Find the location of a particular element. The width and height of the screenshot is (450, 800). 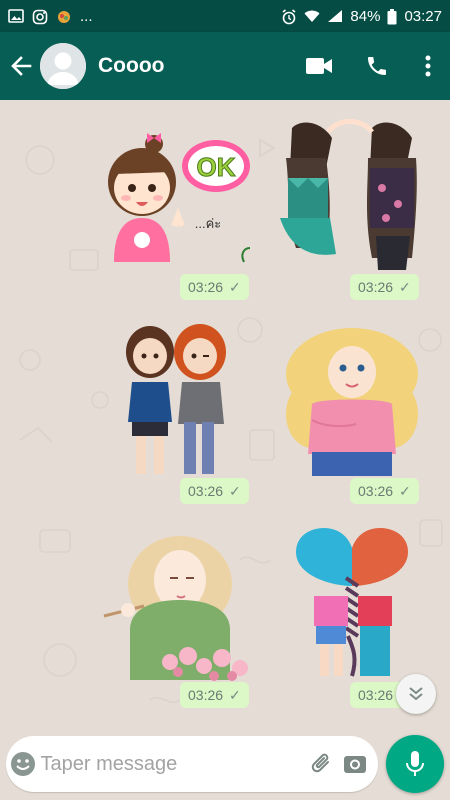

emoji-button is located at coordinates (23, 764).